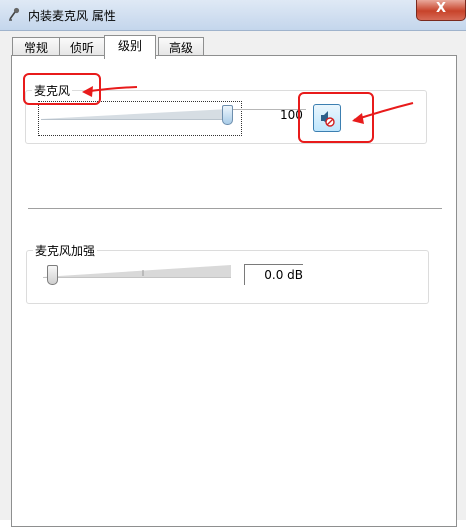 This screenshot has height=527, width=466. What do you see at coordinates (235, 208) in the screenshot?
I see `separator` at bounding box center [235, 208].